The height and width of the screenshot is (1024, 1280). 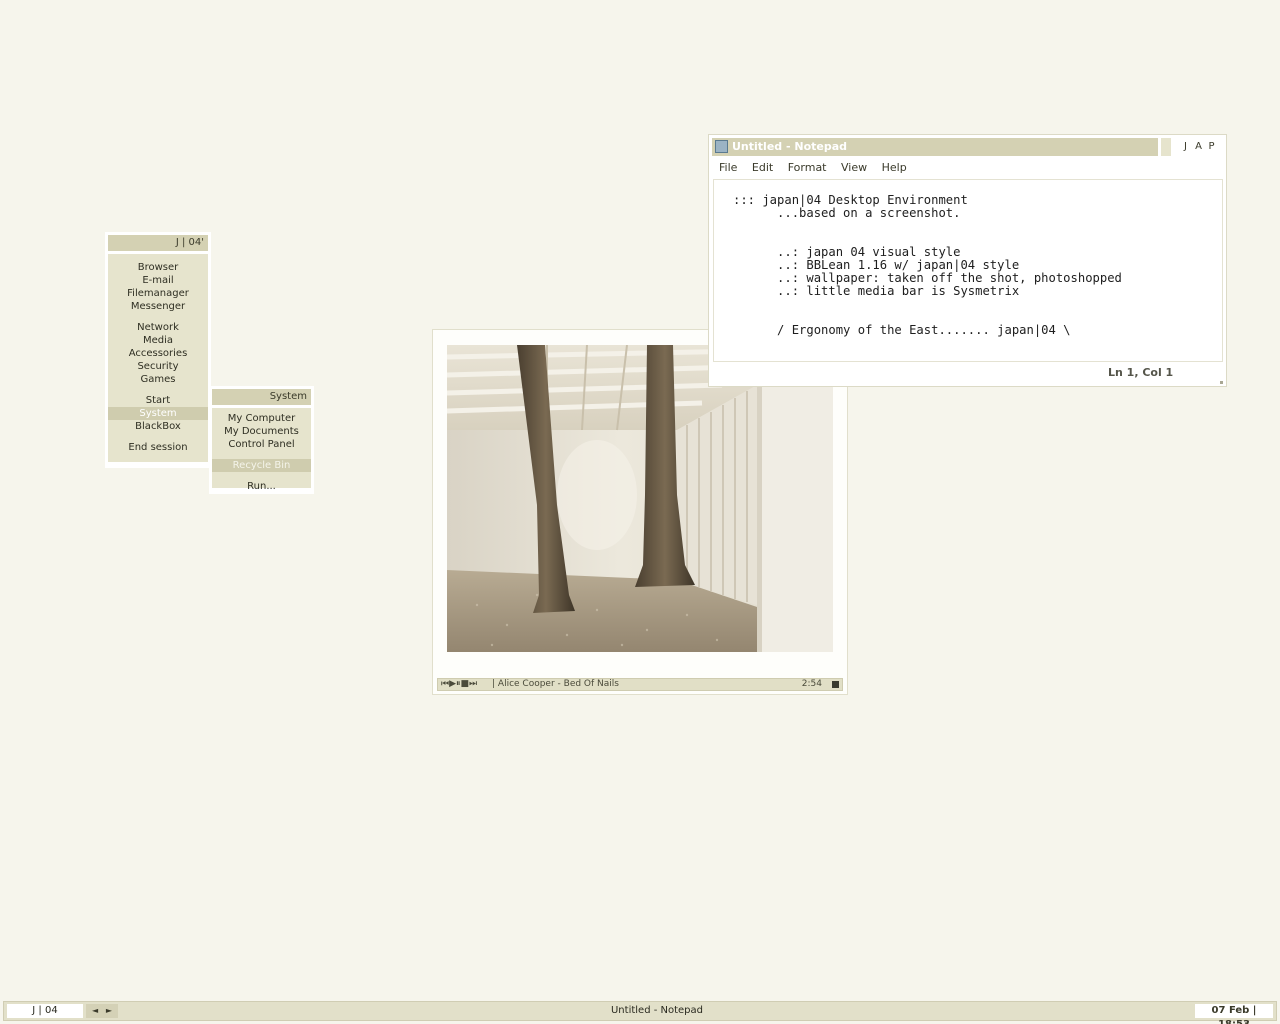 I want to click on menu-item-system: System, so click(x=158, y=413).